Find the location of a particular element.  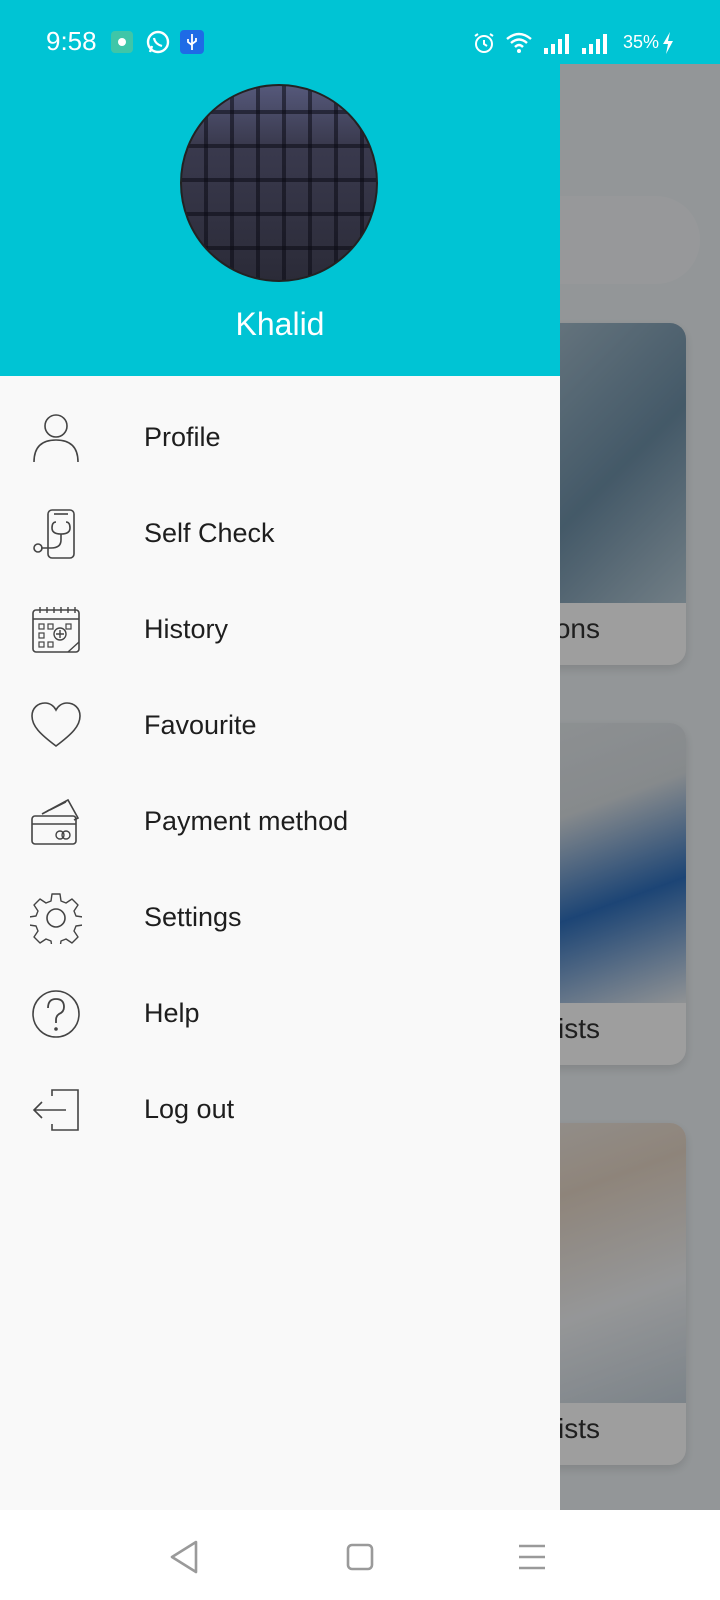

charging-icon is located at coordinates (668, 43).